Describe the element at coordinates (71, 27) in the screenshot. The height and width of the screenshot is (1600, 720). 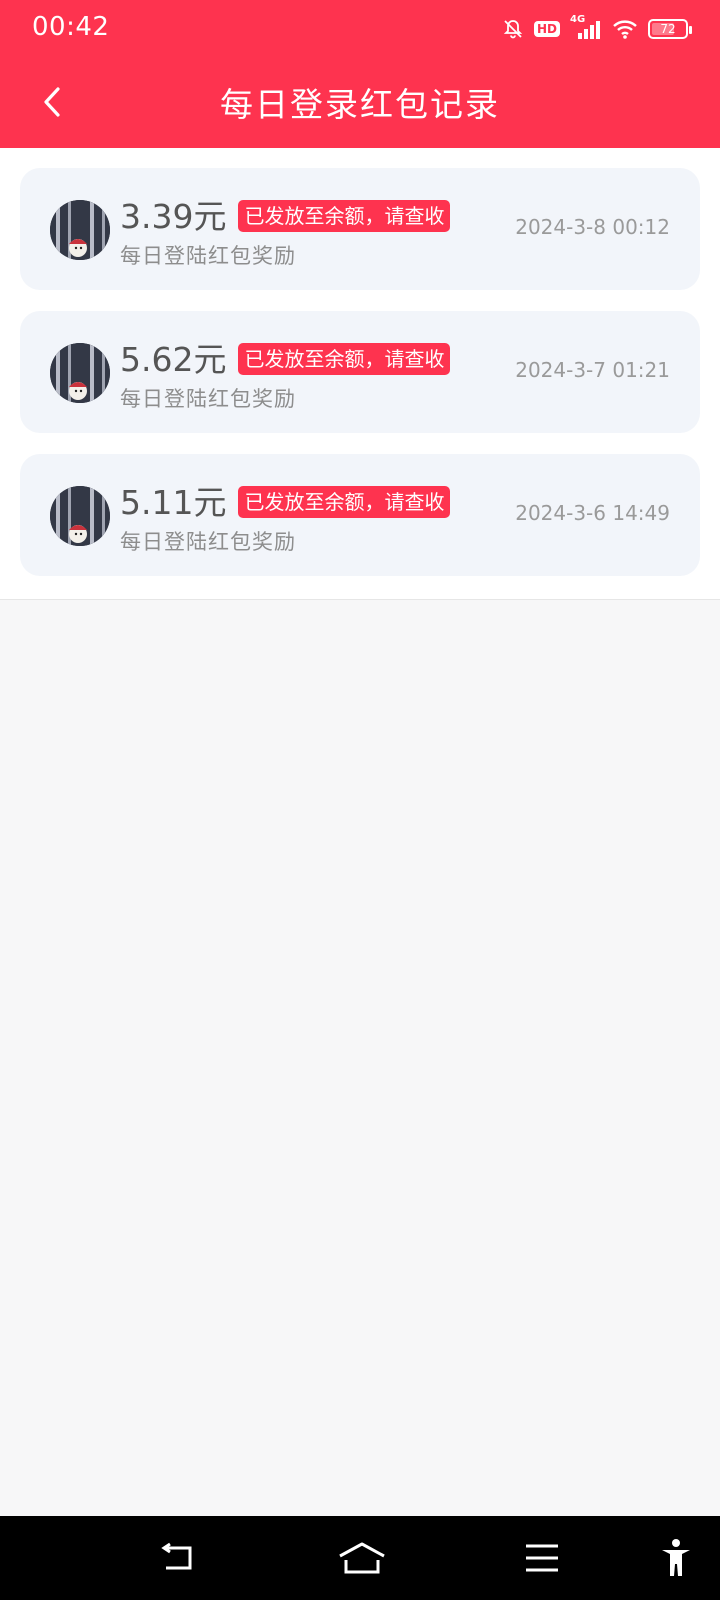
I see `status-time: 00:42` at that location.